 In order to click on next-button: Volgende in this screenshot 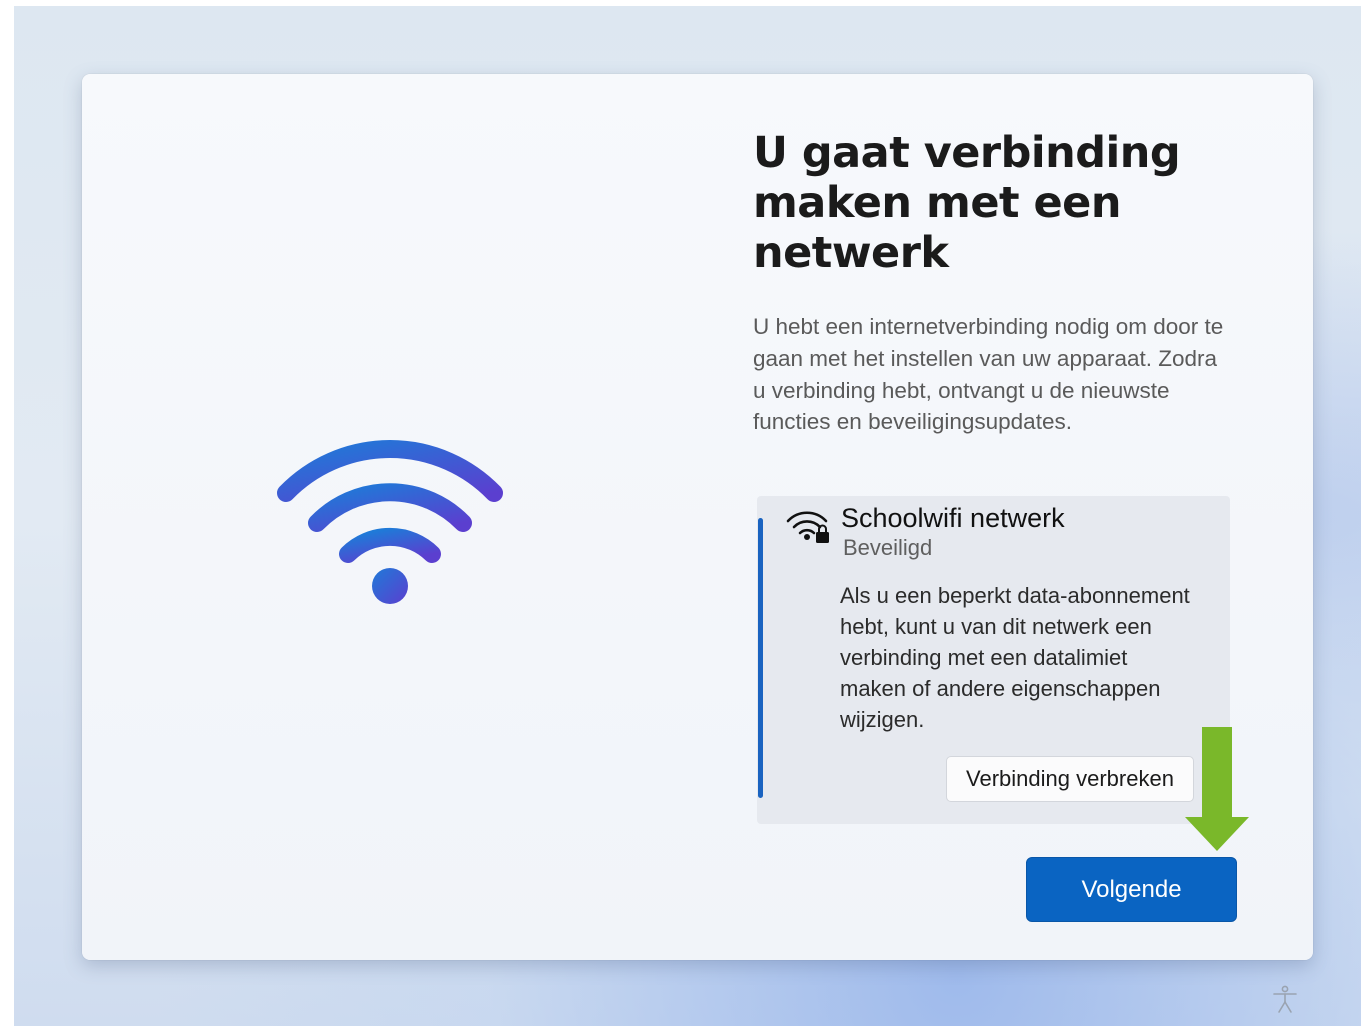, I will do `click(1131, 889)`.